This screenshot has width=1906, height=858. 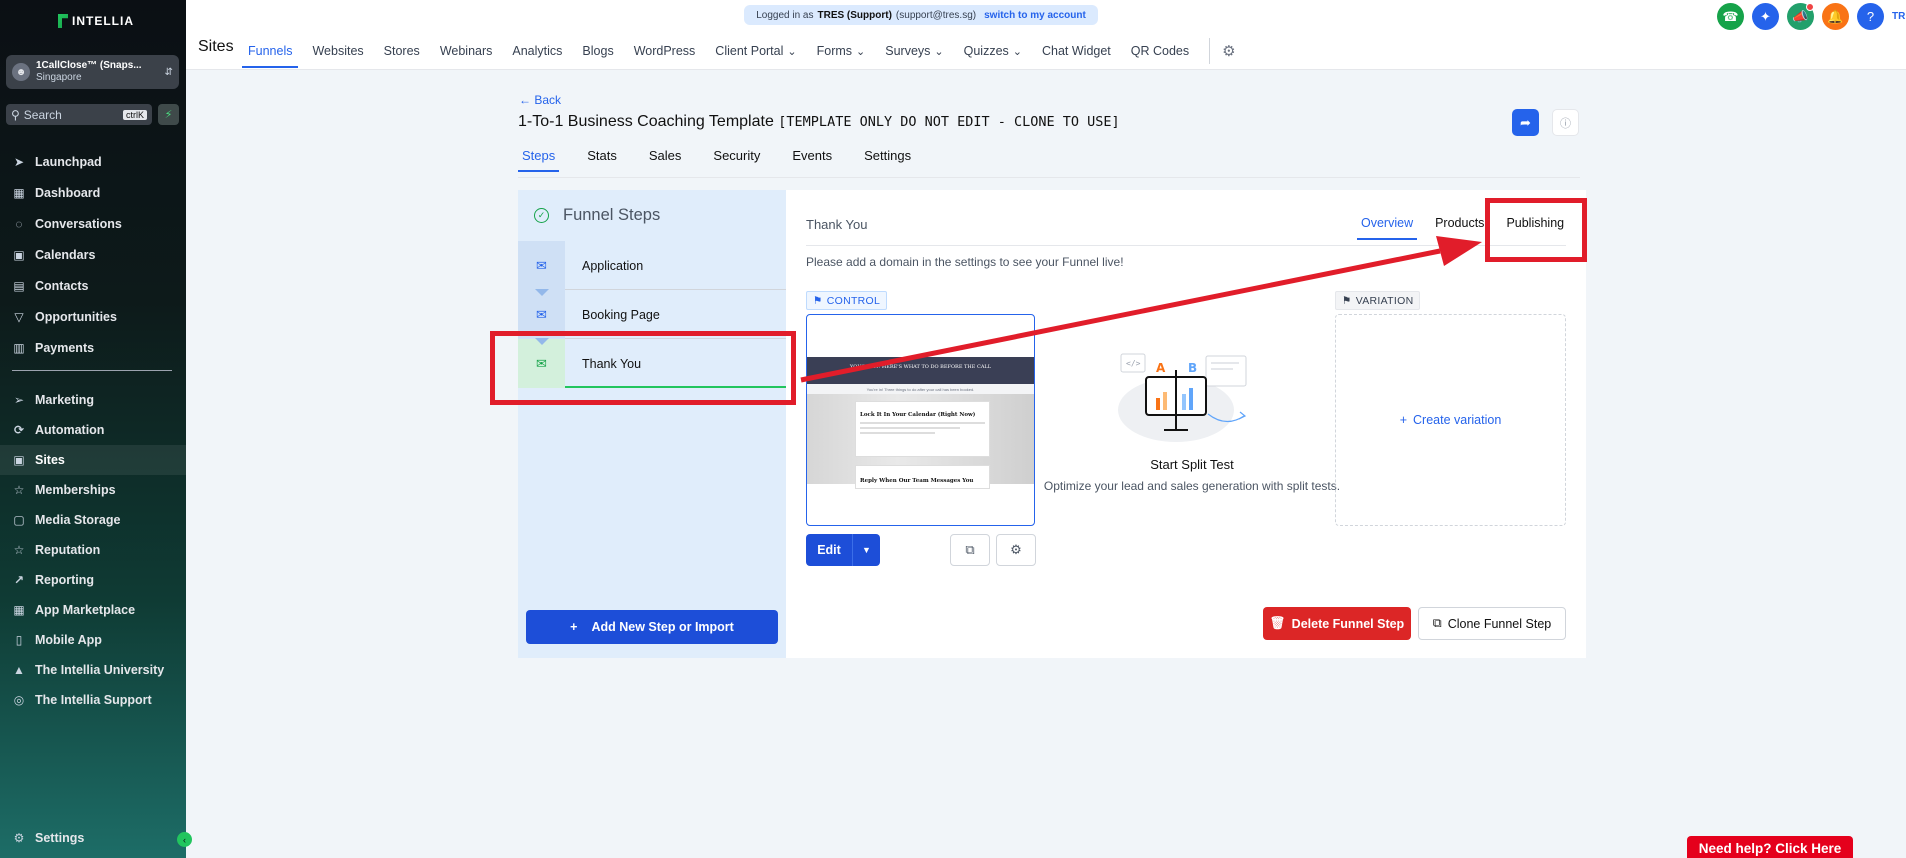 What do you see at coordinates (85, 610) in the screenshot?
I see `sidebar-item-label: App Marketplace` at bounding box center [85, 610].